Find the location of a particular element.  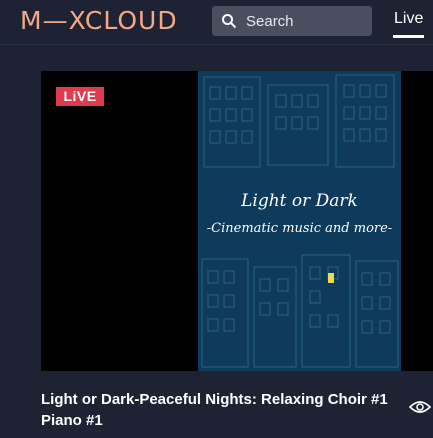

mixcloud-logo: M—XCLOUD is located at coordinates (99, 21).